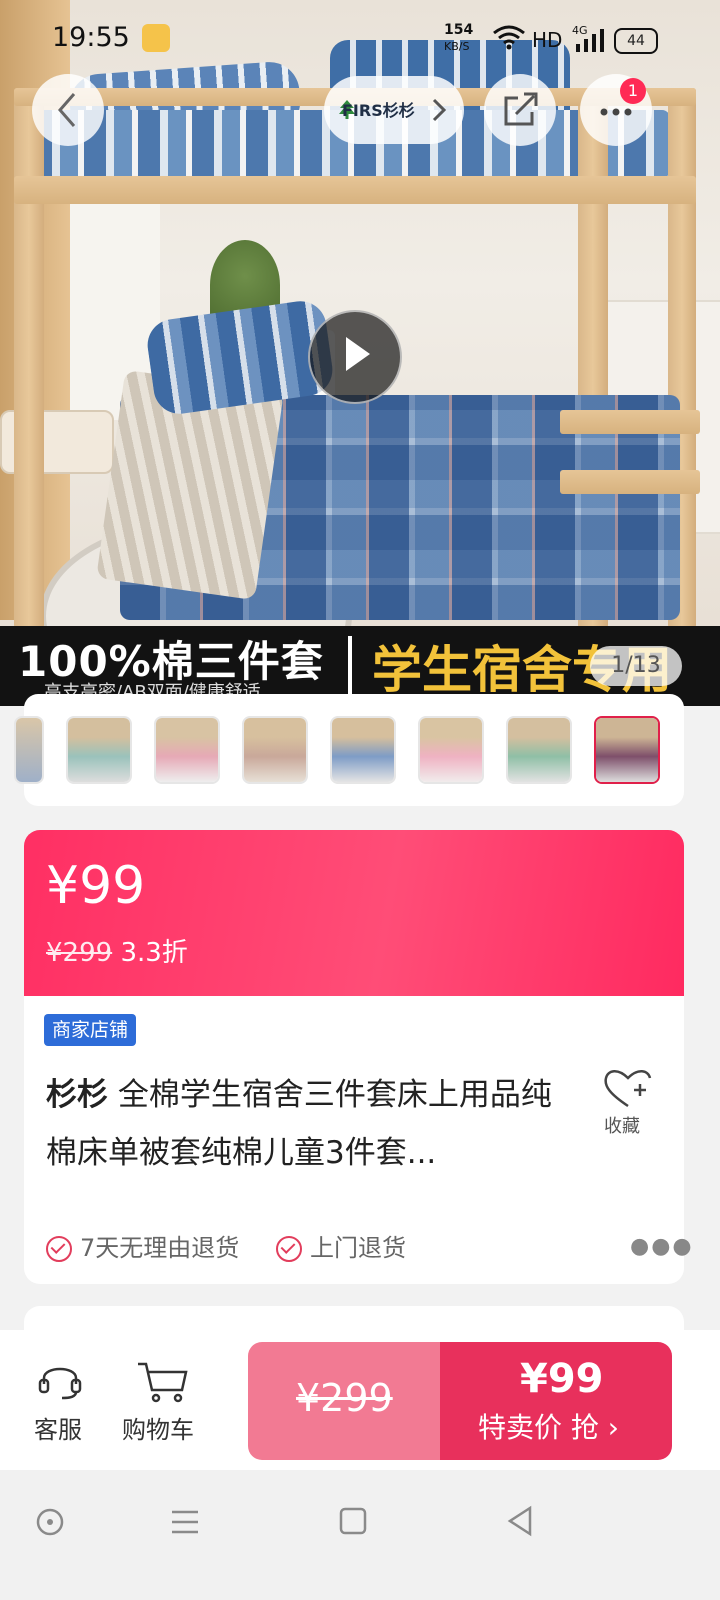 The width and height of the screenshot is (720, 1600). I want to click on back-triangle-icon, so click(520, 1521).